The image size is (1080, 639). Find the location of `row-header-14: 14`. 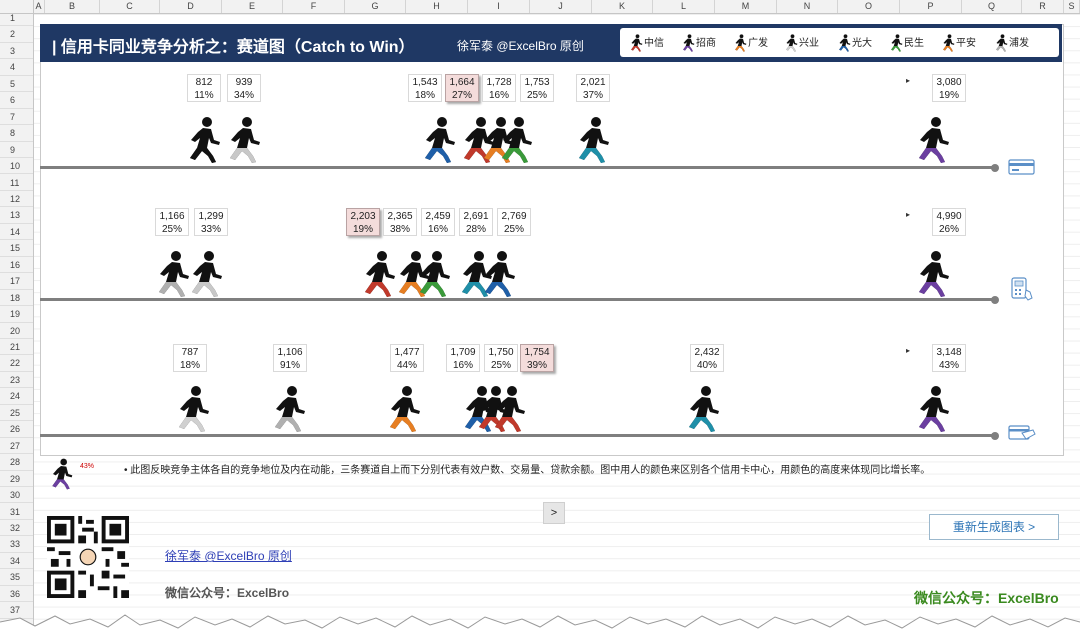

row-header-14: 14 is located at coordinates (16, 232).